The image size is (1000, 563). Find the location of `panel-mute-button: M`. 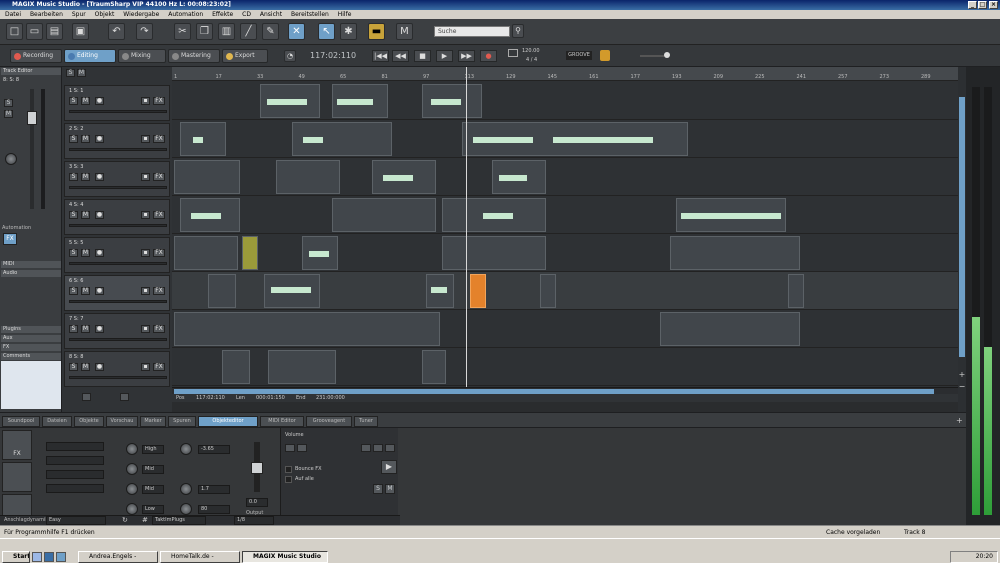

panel-mute-button: M is located at coordinates (390, 489).